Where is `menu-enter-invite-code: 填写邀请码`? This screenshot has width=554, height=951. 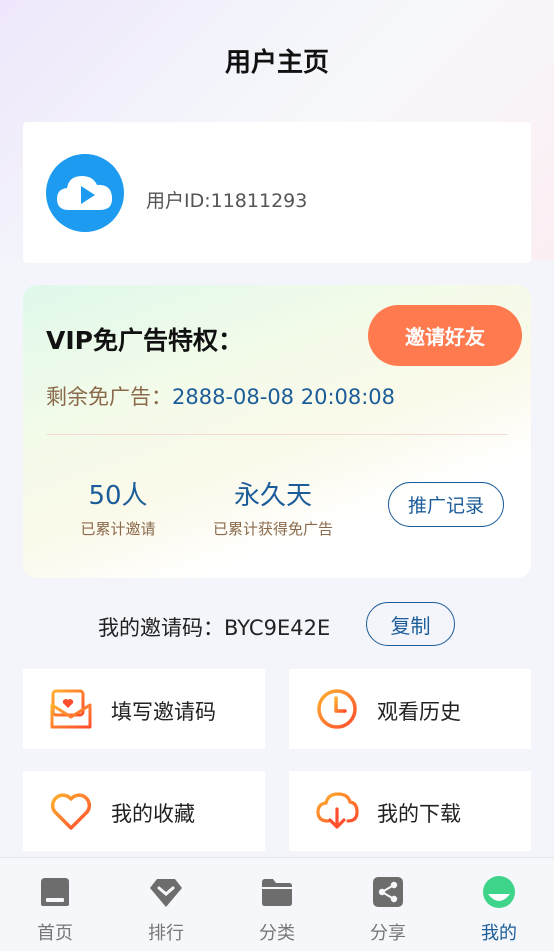
menu-enter-invite-code: 填写邀请码 is located at coordinates (144, 709).